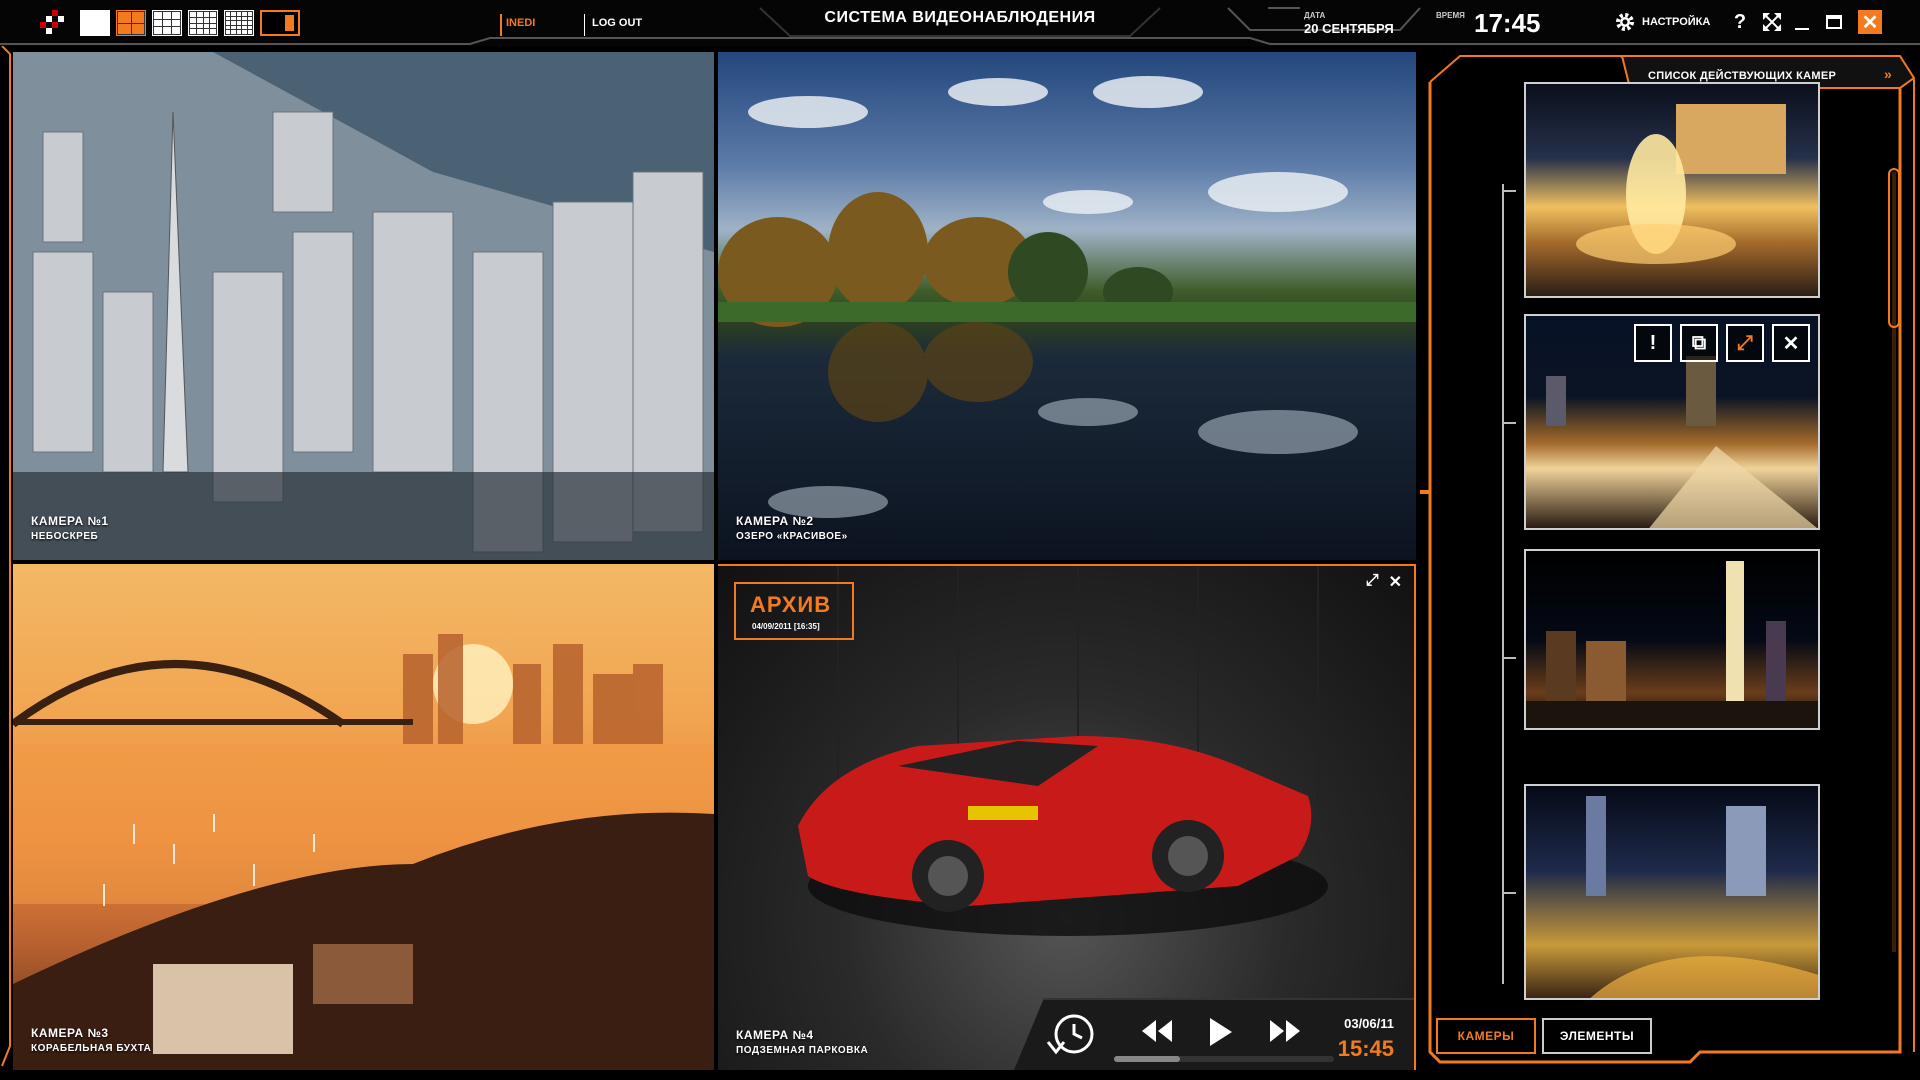  I want to click on tab-elements: ЭЛЕМЕНТЫ, so click(1597, 1036).